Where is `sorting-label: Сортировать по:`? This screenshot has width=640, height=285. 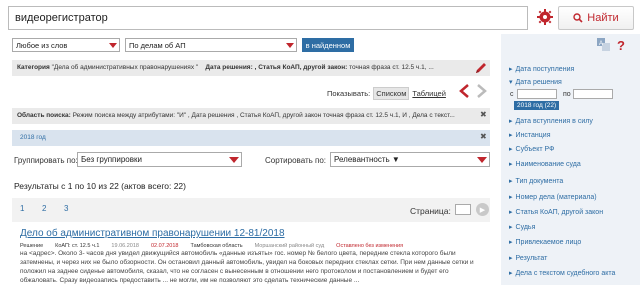
sorting-label: Сортировать по: is located at coordinates (296, 160).